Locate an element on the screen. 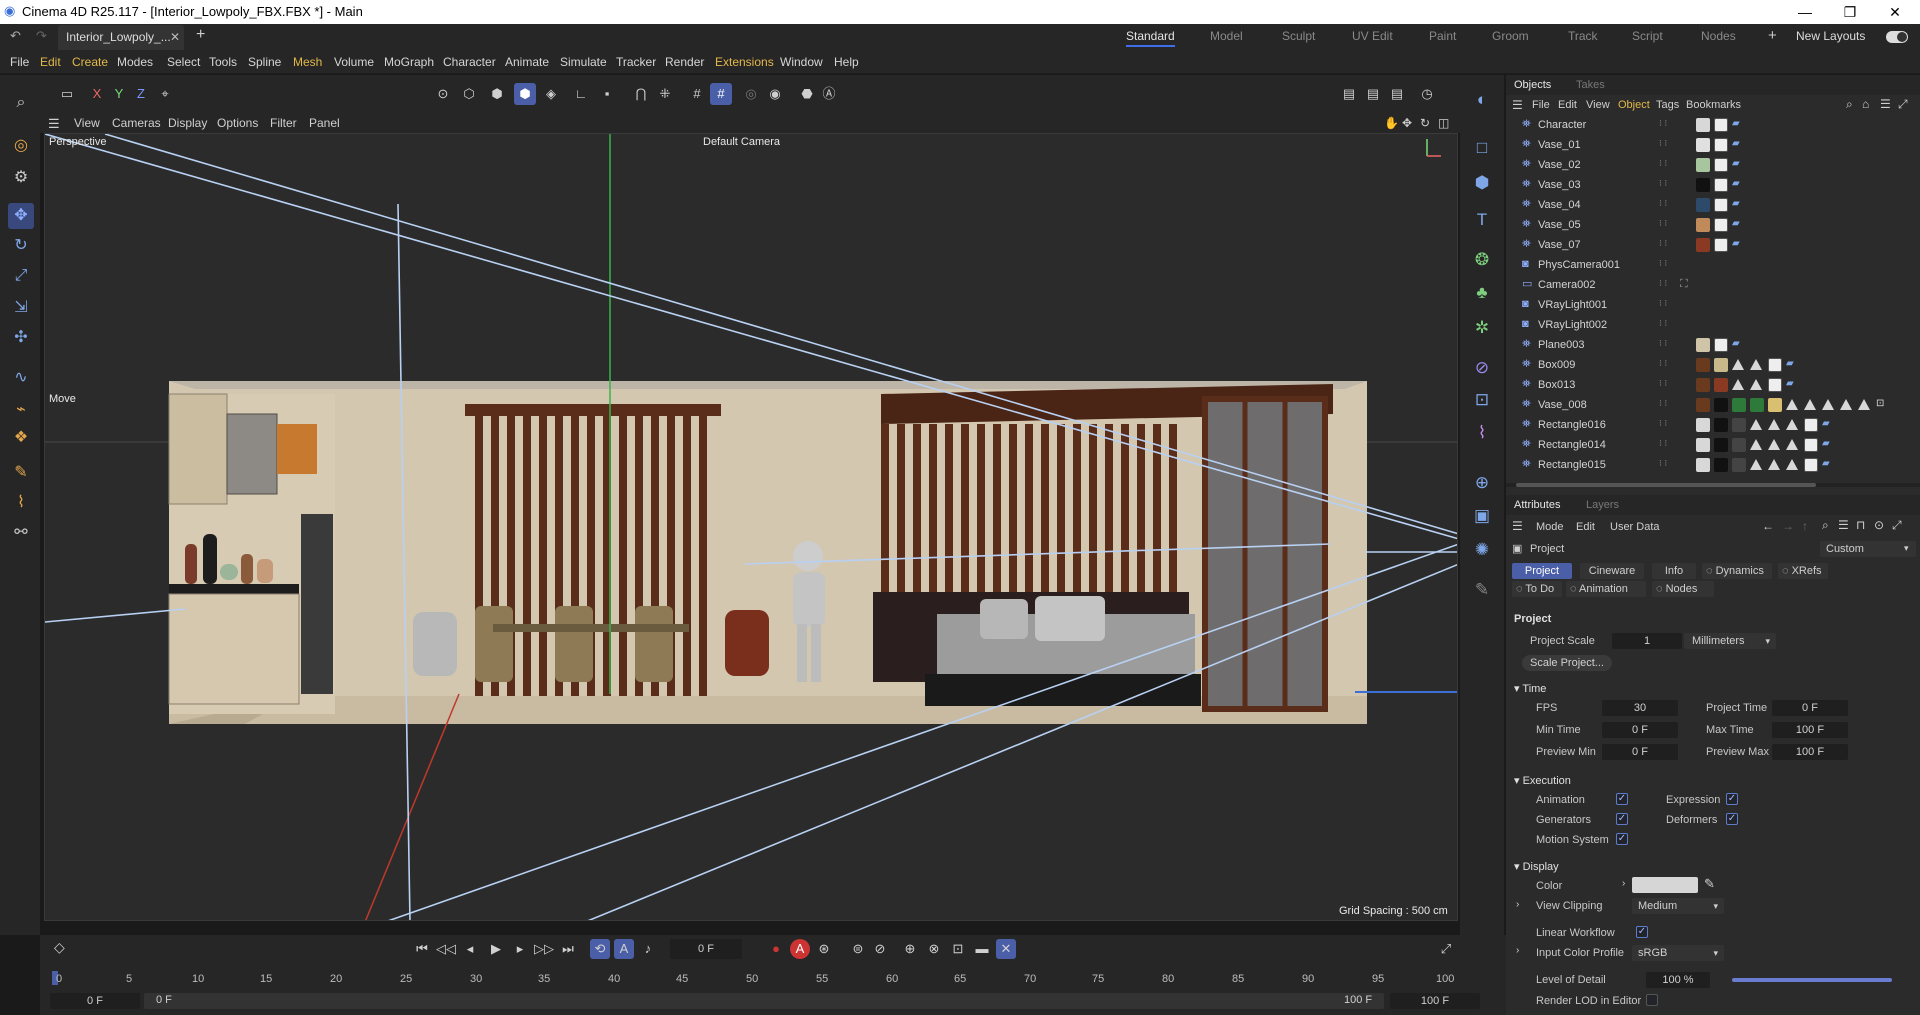  subtab-project: Project is located at coordinates (1542, 571).